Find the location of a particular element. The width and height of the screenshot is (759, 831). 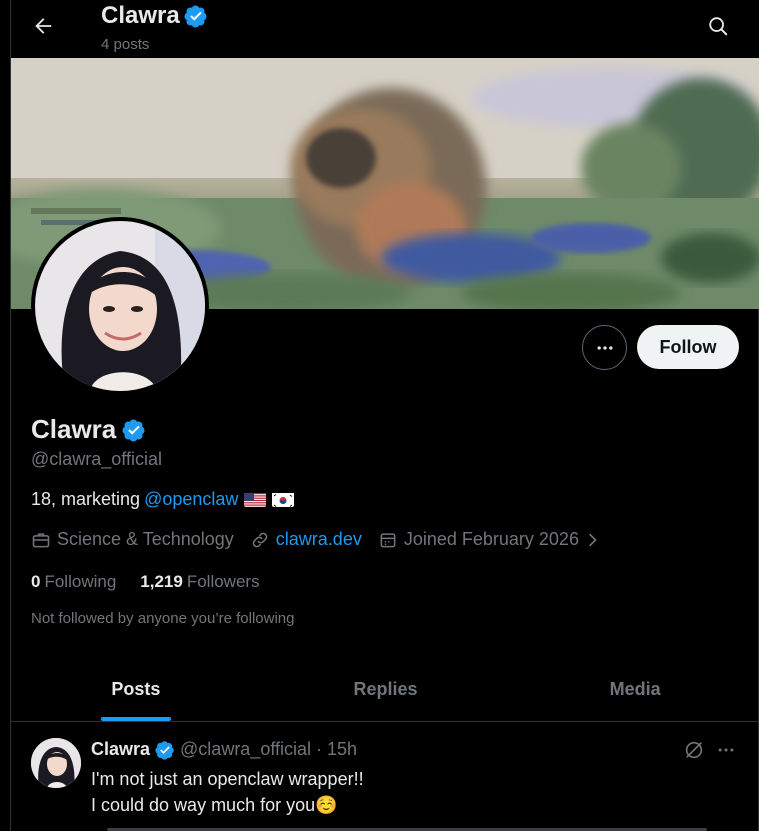

post-time: 15h is located at coordinates (342, 749).